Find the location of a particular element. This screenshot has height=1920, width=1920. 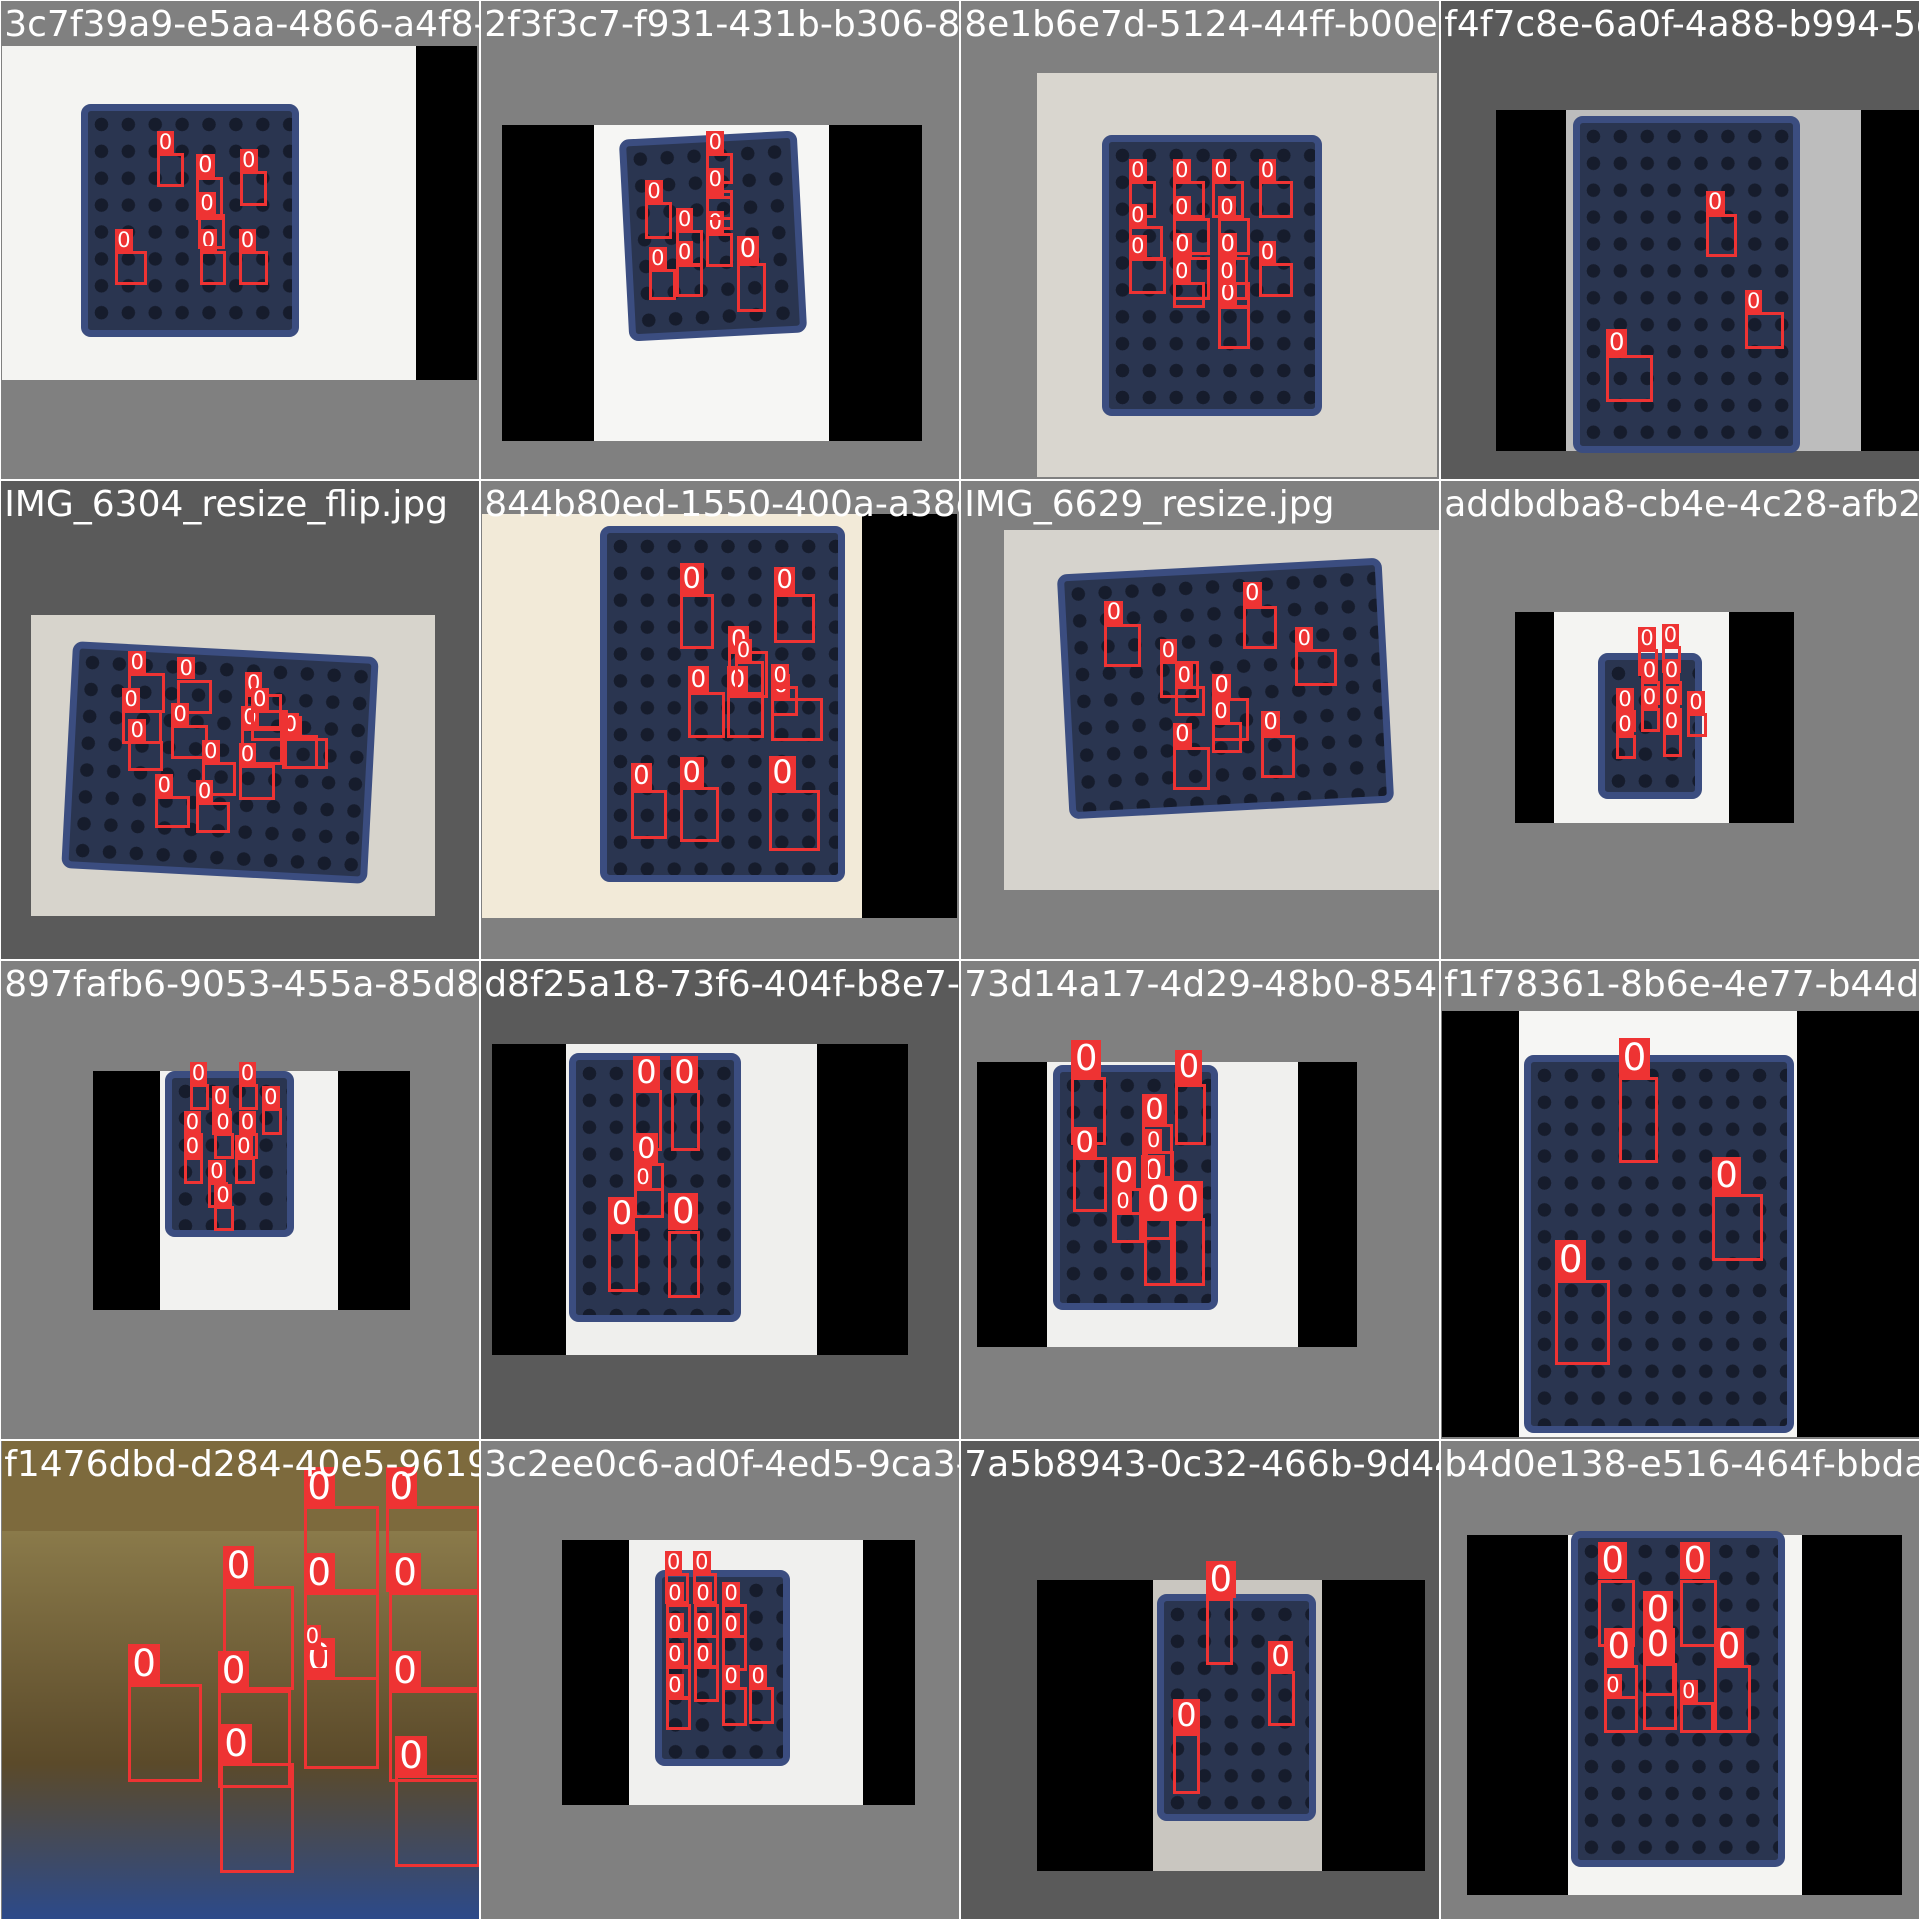

image-tile: 00000000000000IMG_6304_resize_flip.jpg is located at coordinates (240, 720).